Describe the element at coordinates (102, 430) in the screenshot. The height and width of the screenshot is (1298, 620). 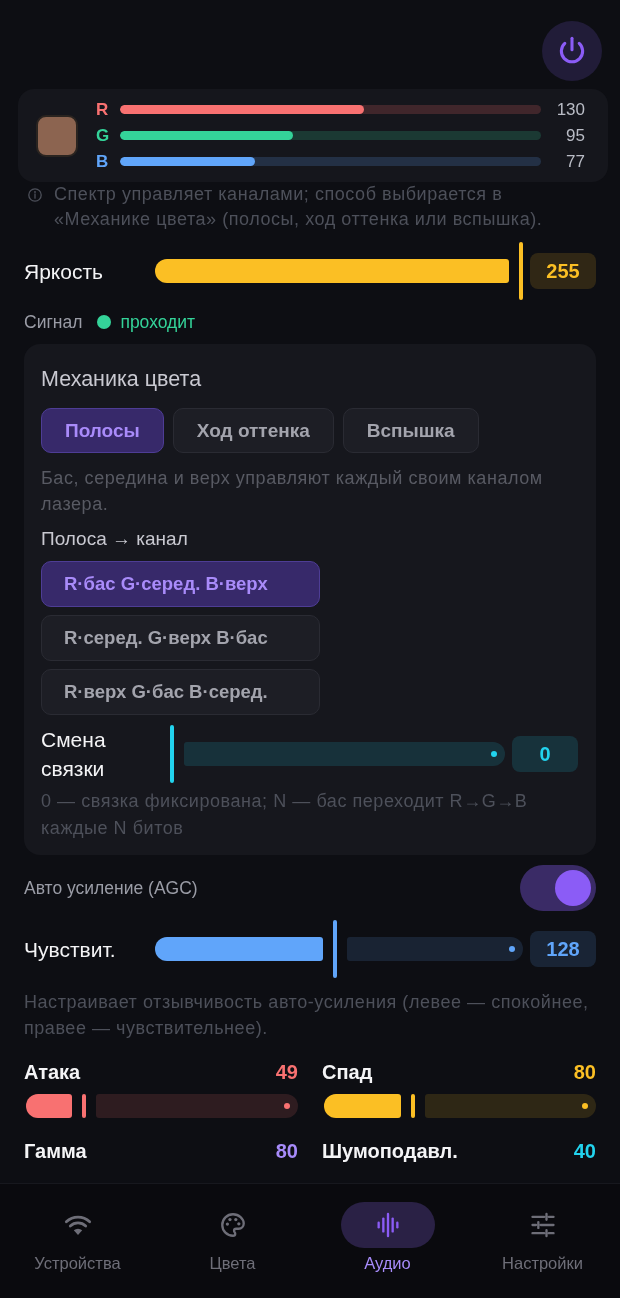
I see `mode-tab: Полосы` at that location.